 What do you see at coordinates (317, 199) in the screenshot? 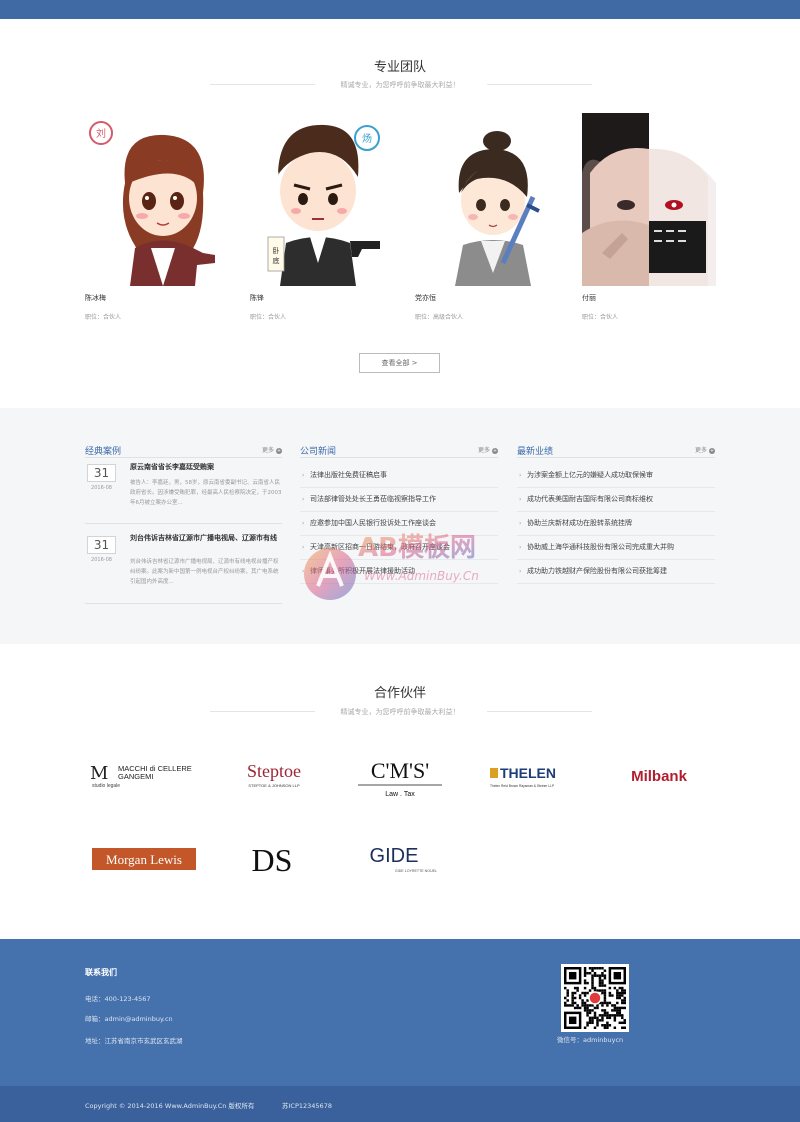
I see `member-photo: 炀 卧 底` at bounding box center [317, 199].